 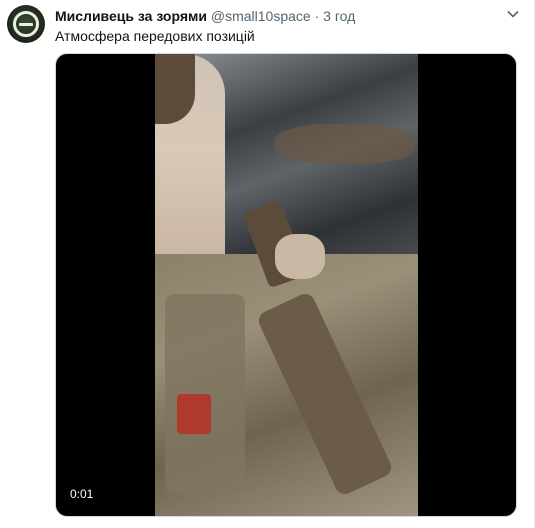 What do you see at coordinates (155, 36) in the screenshot?
I see `tweet-text: Атмосфера передових позицій` at bounding box center [155, 36].